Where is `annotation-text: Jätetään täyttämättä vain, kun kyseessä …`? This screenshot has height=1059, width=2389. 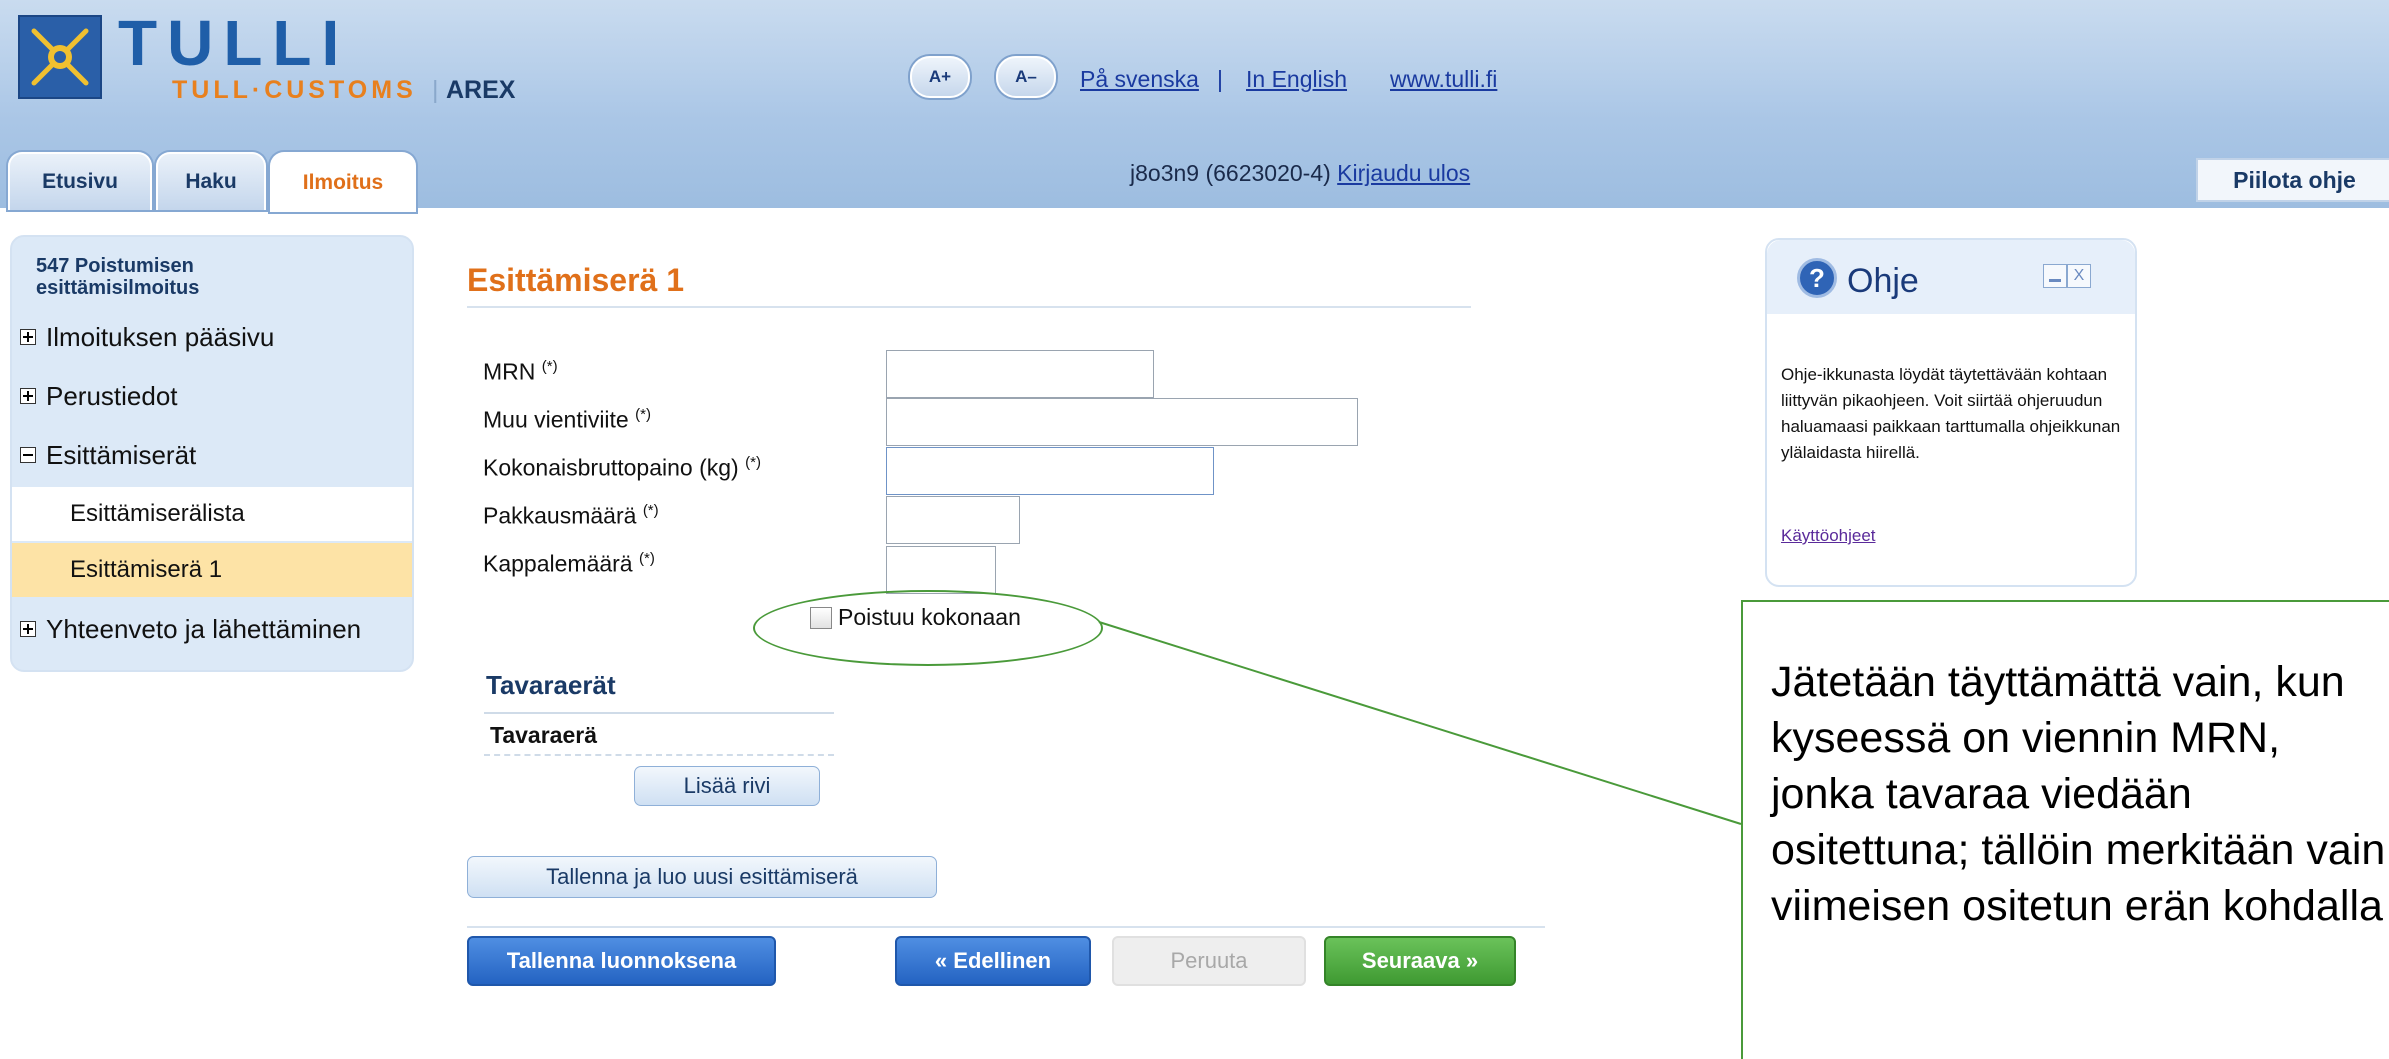 annotation-text: Jätetään täyttämättä vain, kun kyseessä … is located at coordinates (2078, 794).